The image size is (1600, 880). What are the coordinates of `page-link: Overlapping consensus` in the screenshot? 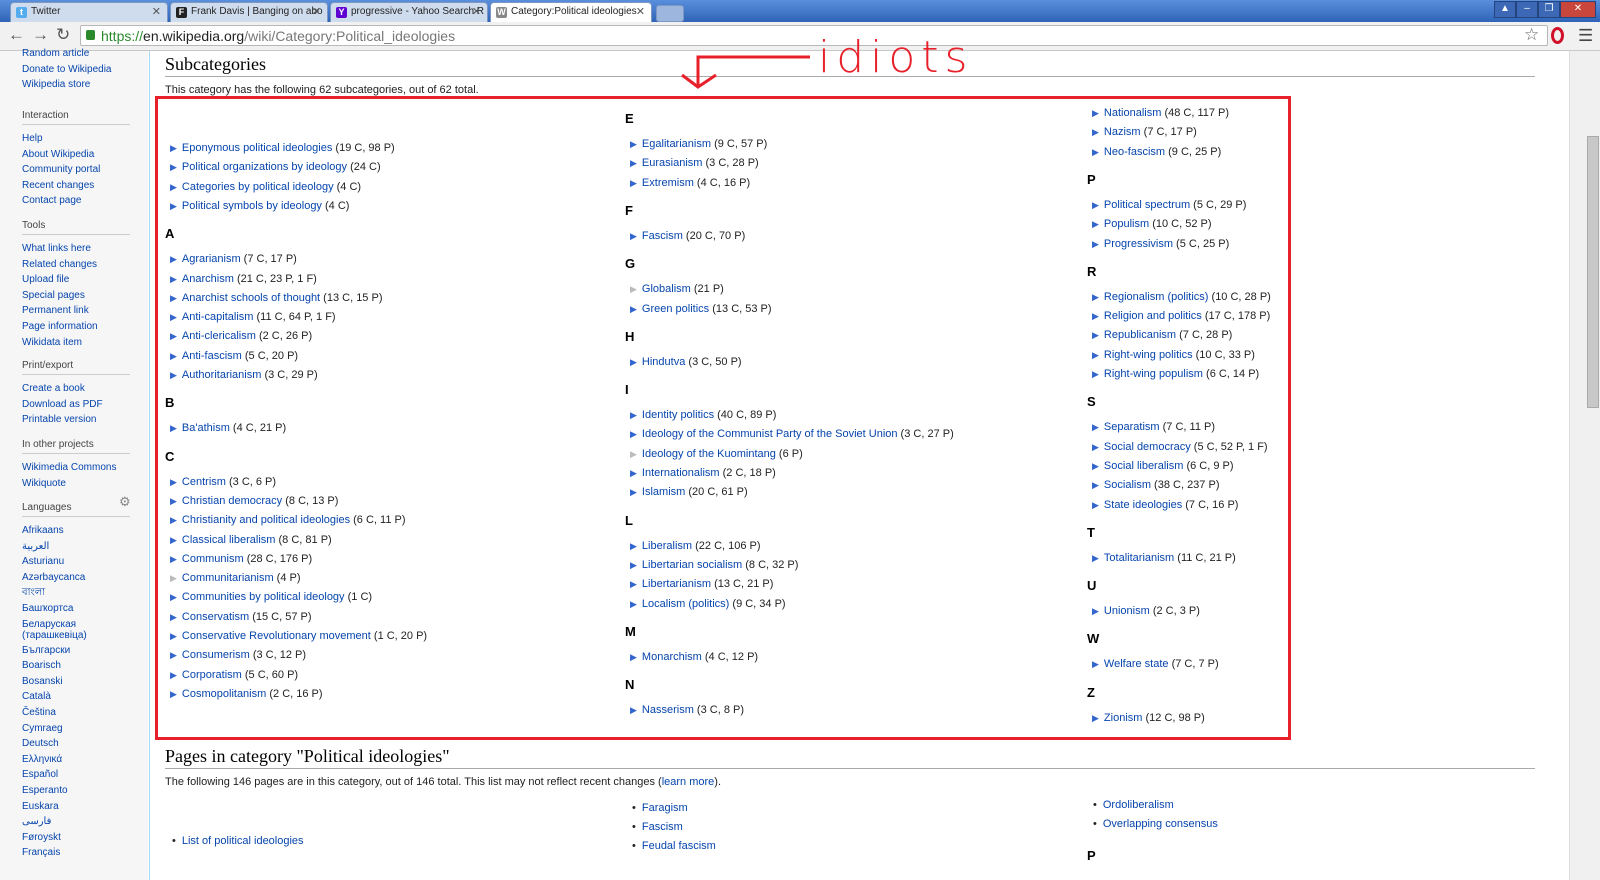 It's located at (1155, 824).